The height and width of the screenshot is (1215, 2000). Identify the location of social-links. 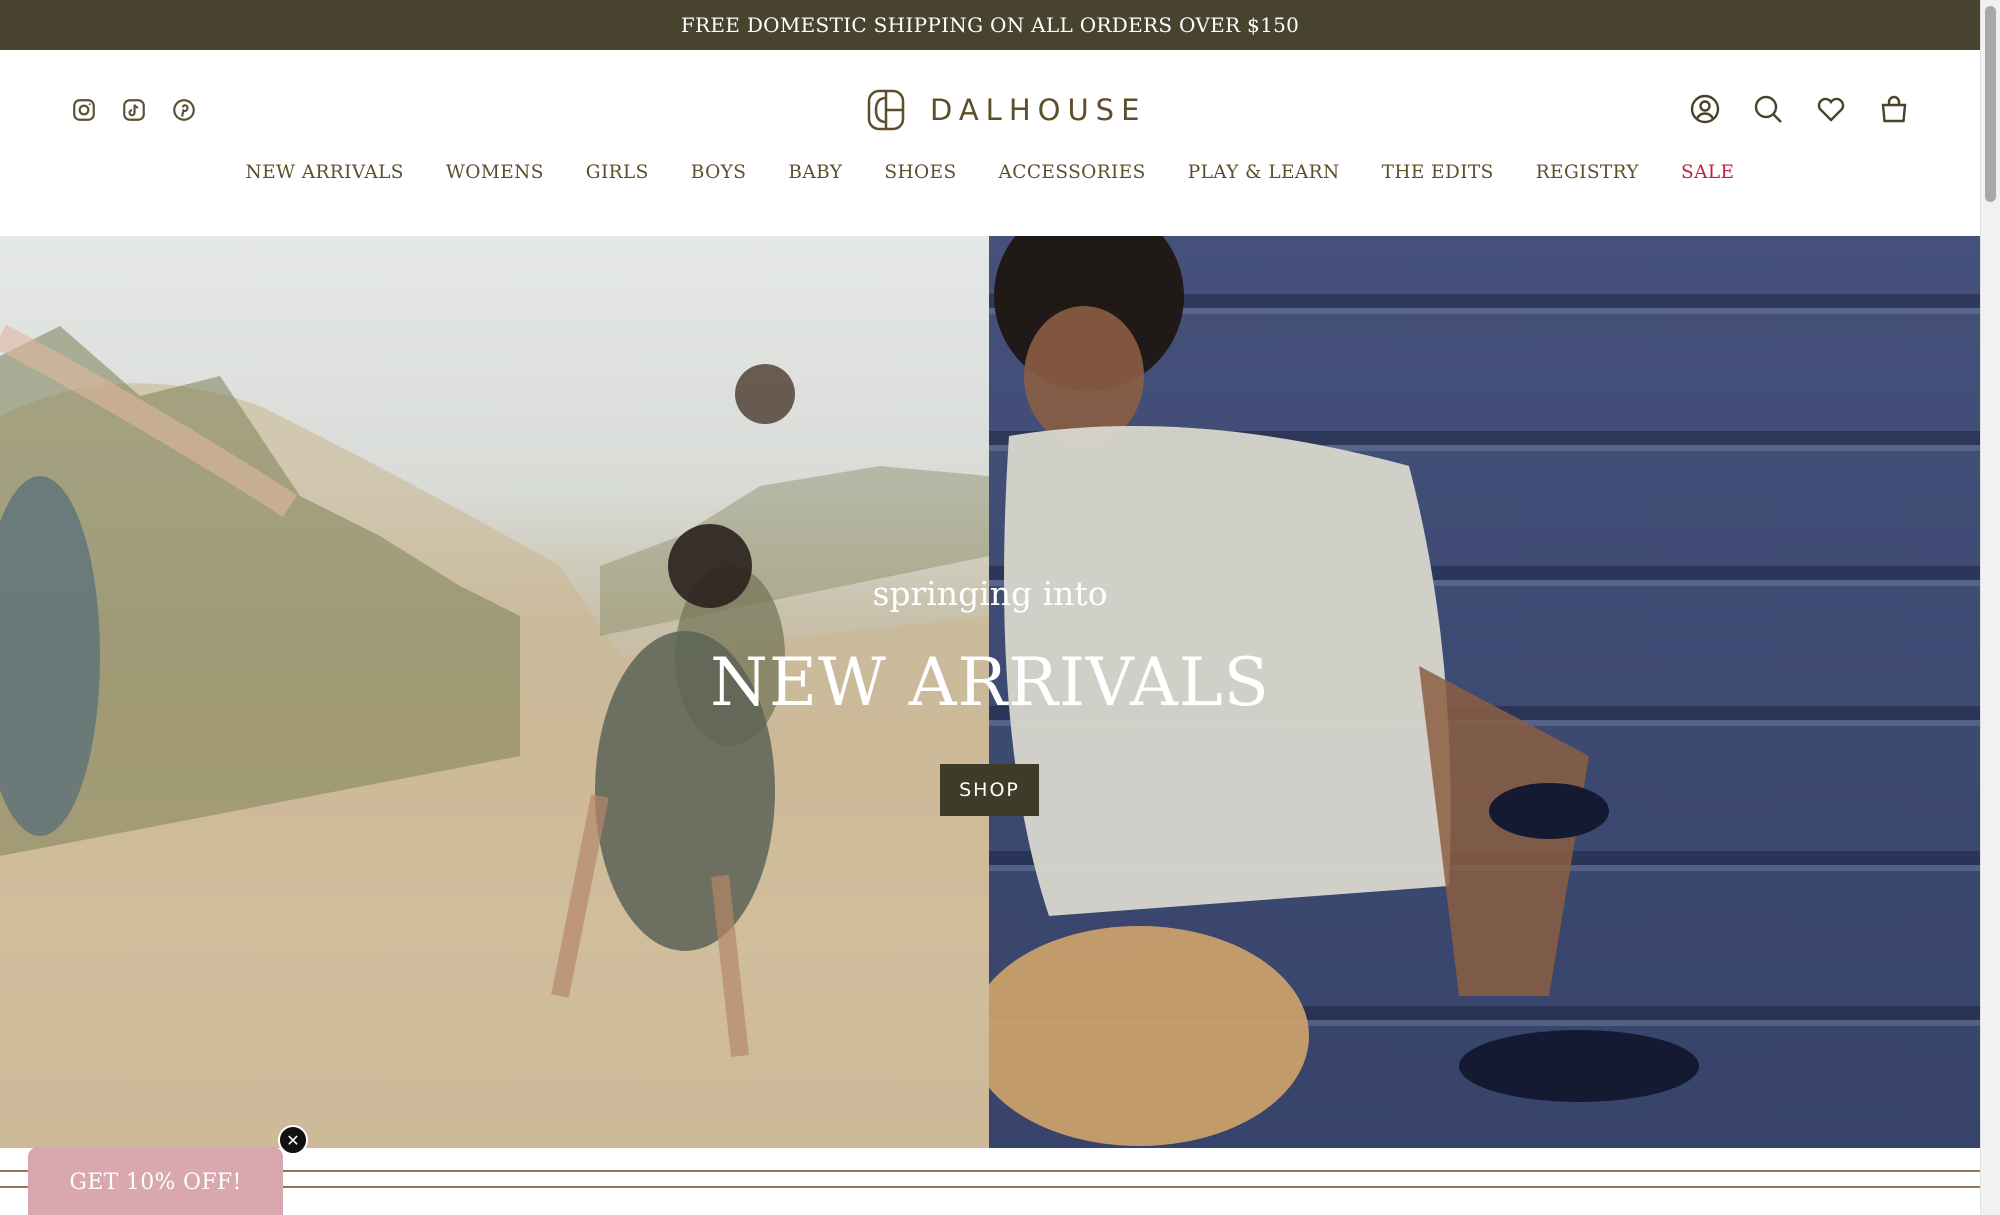
(134, 110).